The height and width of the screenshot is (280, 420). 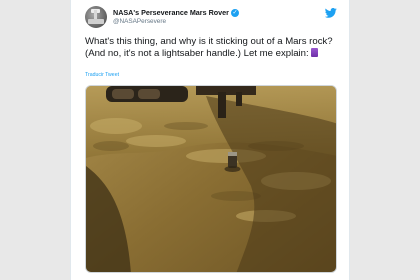 What do you see at coordinates (314, 52) in the screenshot?
I see `purple-book-emoji-icon` at bounding box center [314, 52].